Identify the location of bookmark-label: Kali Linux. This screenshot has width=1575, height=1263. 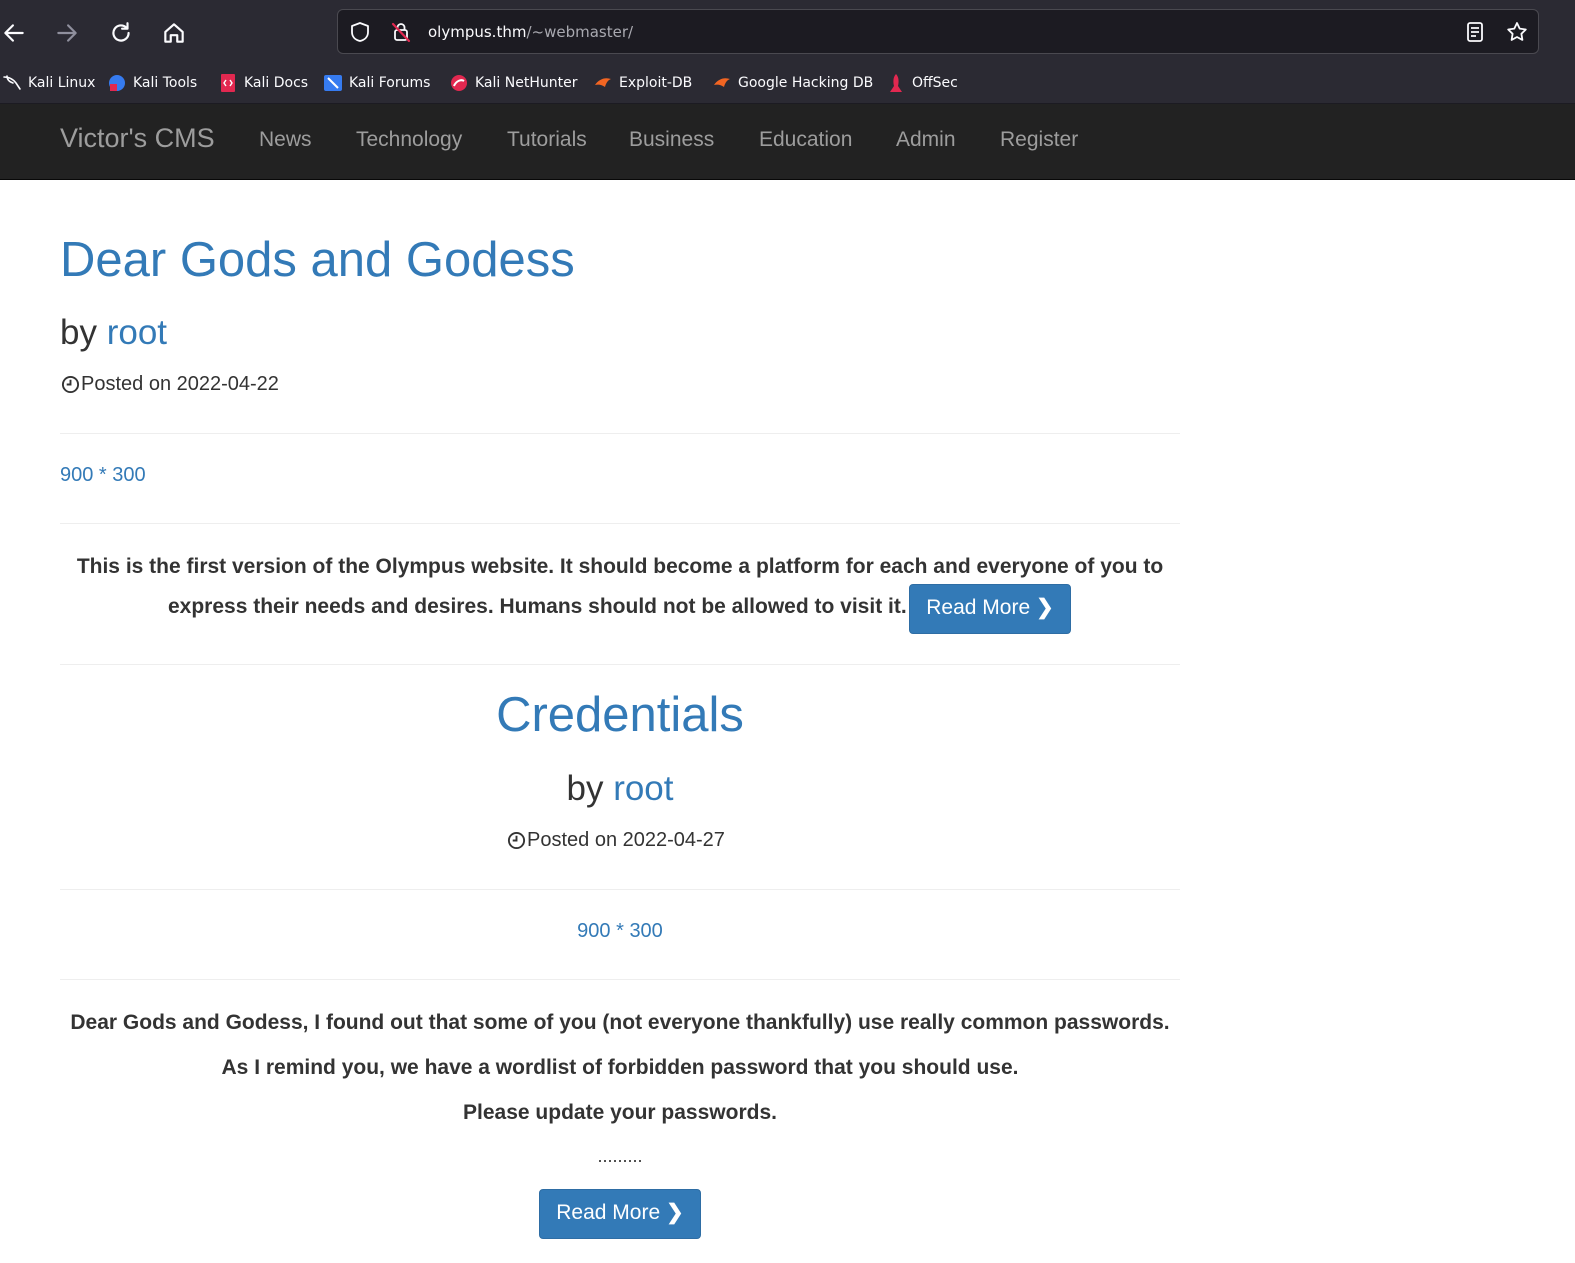
(62, 83).